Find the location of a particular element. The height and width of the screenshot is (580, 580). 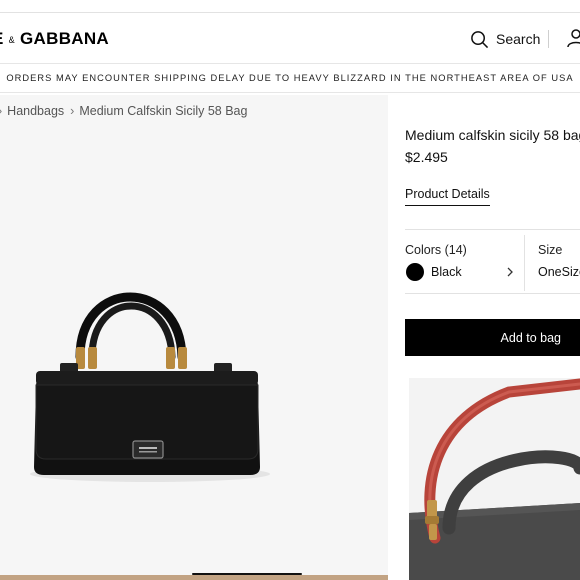

color-swatch-black is located at coordinates (415, 272).